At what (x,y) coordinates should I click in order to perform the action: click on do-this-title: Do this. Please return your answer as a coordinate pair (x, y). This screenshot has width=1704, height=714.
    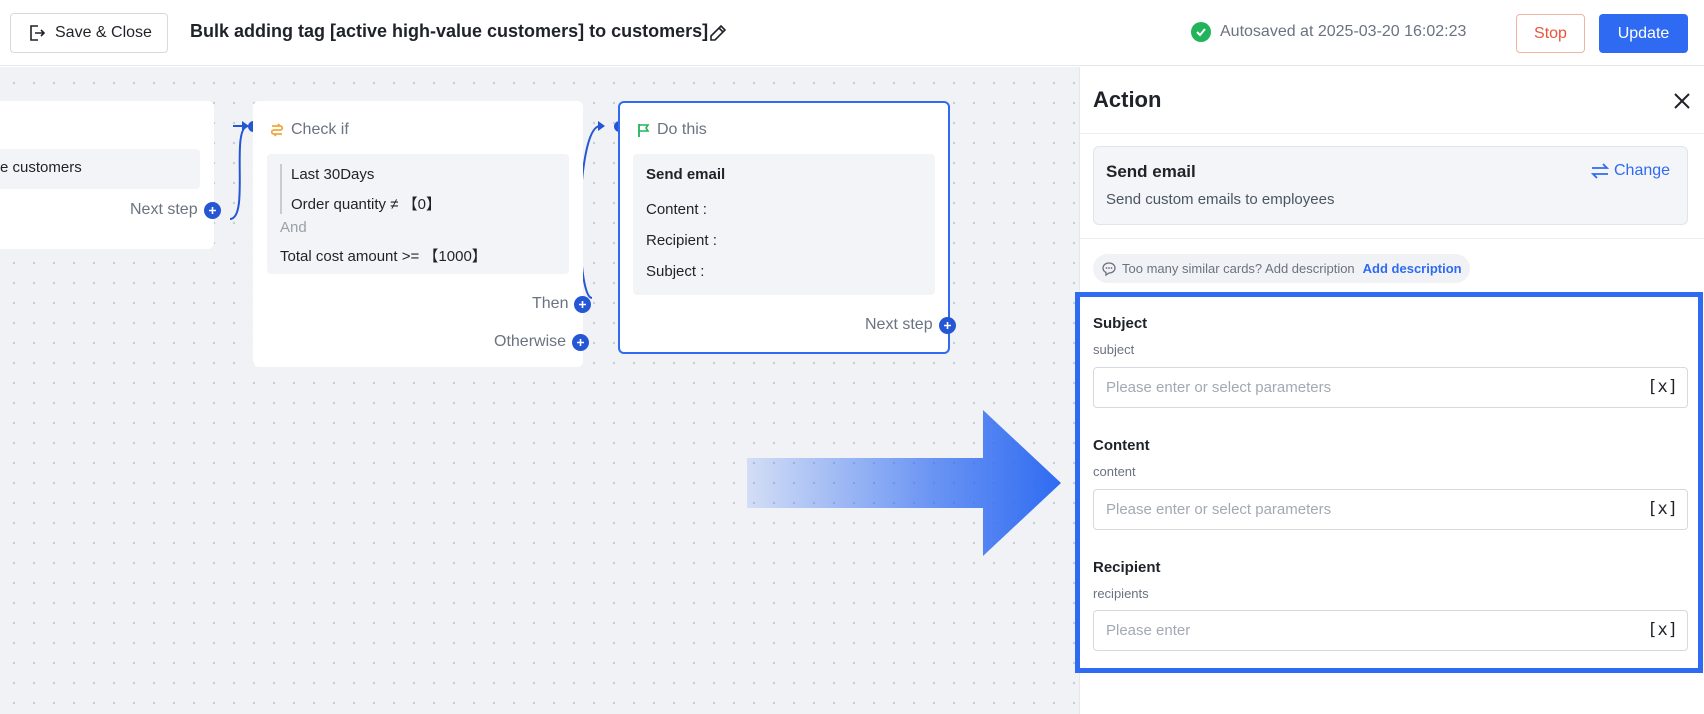
    Looking at the image, I should click on (682, 129).